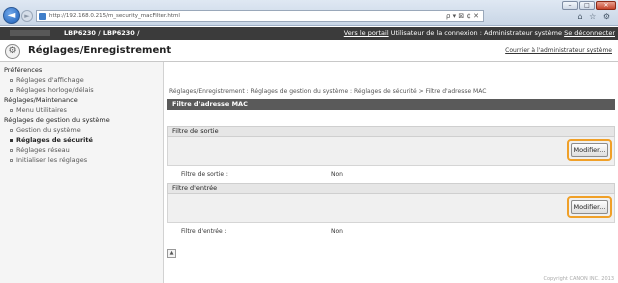 Image resolution: width=618 pixels, height=283 pixels. What do you see at coordinates (55, 90) in the screenshot?
I see `sidebar-item-label: Réglages horloge/délais` at bounding box center [55, 90].